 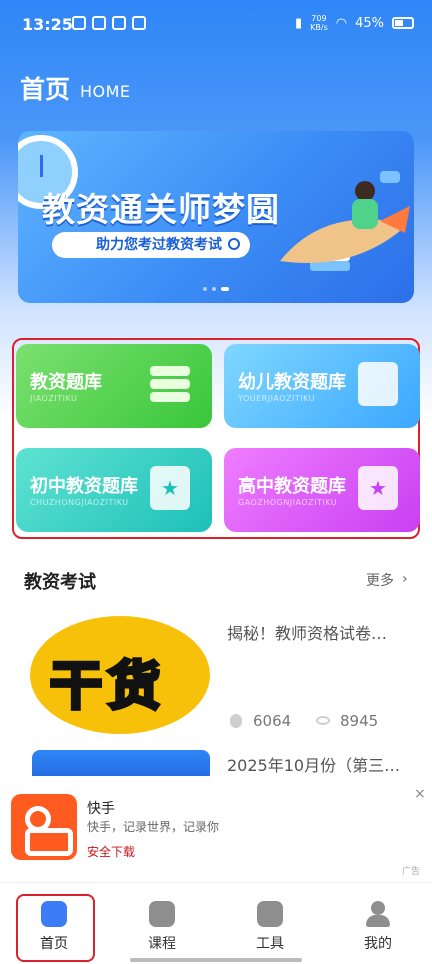 I want to click on banner-tagline: 助力您考过教资考试, so click(x=151, y=245).